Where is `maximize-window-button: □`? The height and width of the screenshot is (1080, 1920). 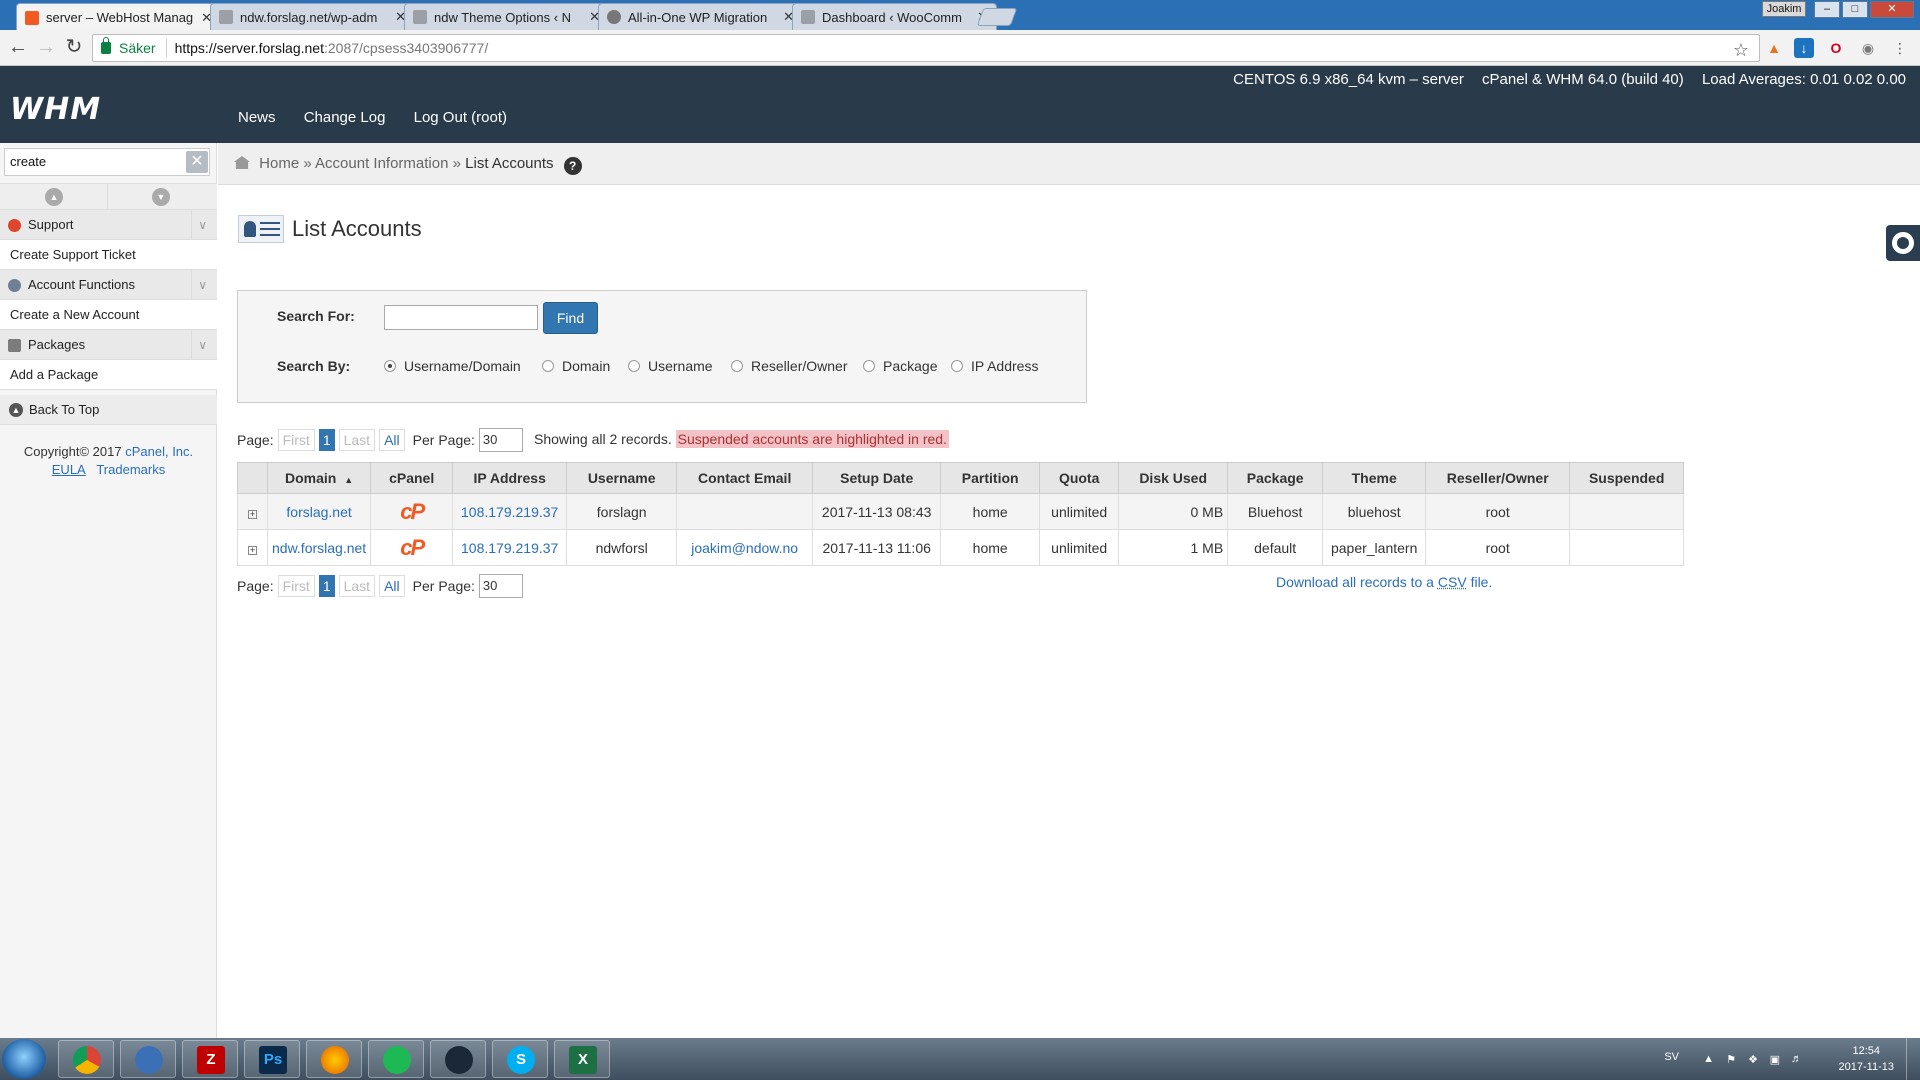 maximize-window-button: □ is located at coordinates (1855, 9).